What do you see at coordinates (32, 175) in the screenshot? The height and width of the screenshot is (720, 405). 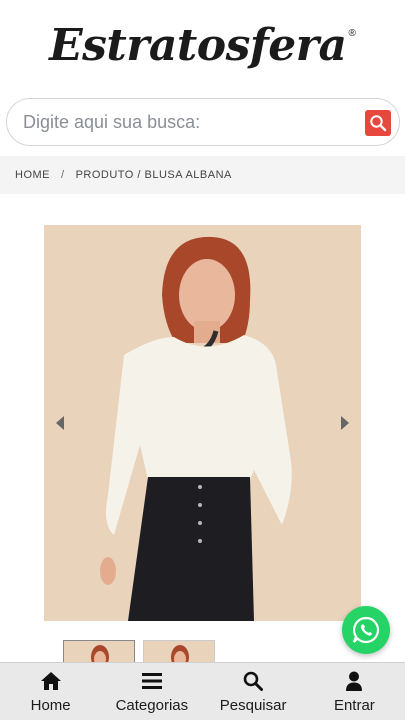 I see `breadcrumb-home: HOME` at bounding box center [32, 175].